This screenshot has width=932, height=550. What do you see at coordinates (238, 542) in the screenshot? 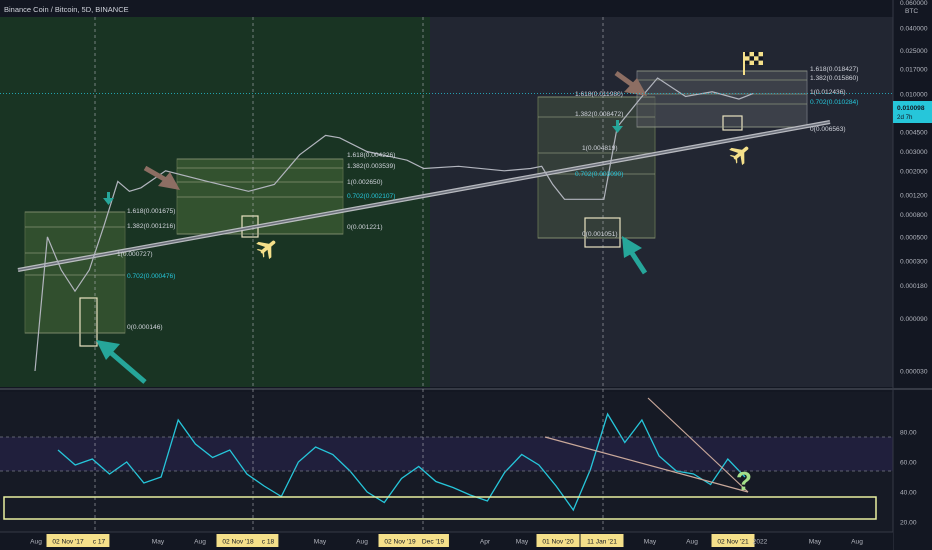
I see `time-tick-label: 02 Nov '18` at bounding box center [238, 542].